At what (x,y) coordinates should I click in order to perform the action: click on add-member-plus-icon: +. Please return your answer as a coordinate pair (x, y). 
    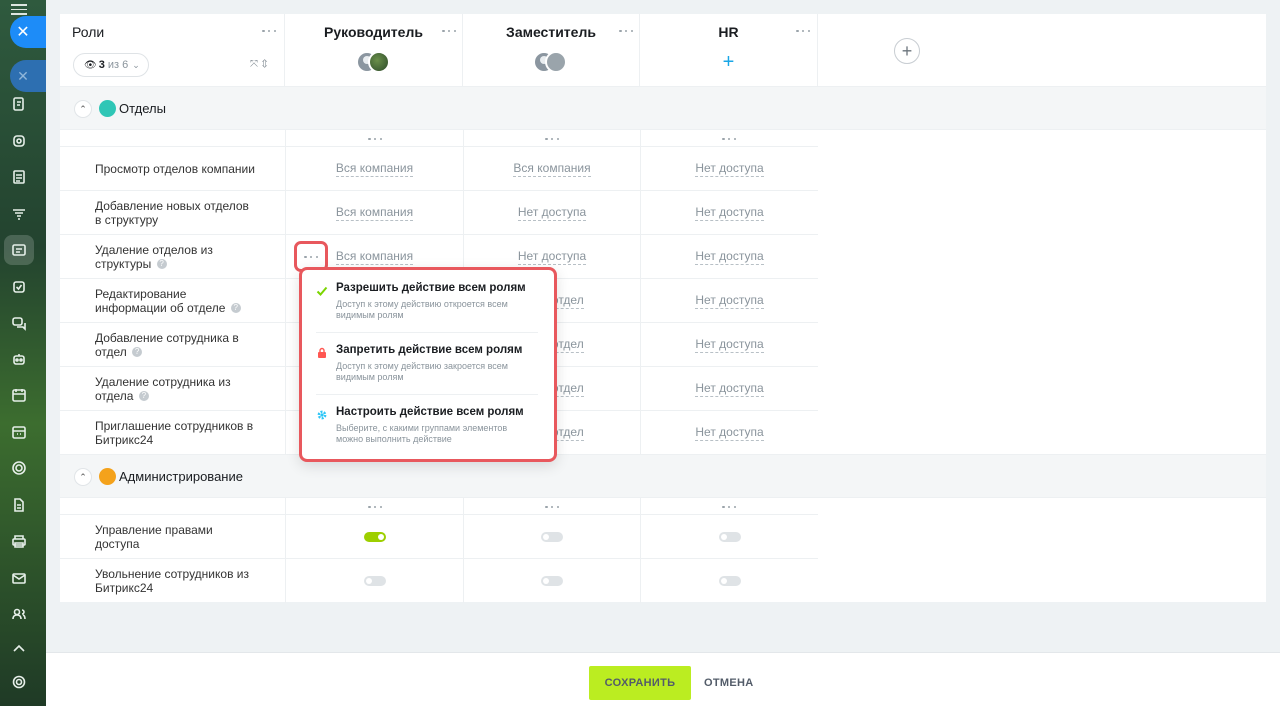
    Looking at the image, I should click on (729, 62).